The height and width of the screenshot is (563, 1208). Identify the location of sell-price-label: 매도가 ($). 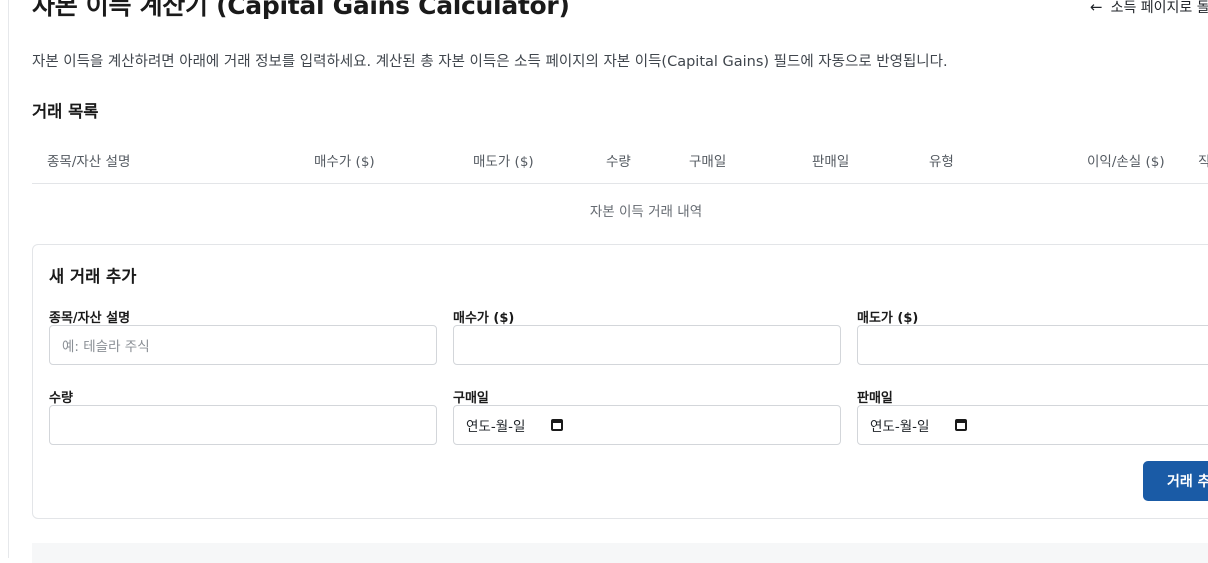
(888, 318).